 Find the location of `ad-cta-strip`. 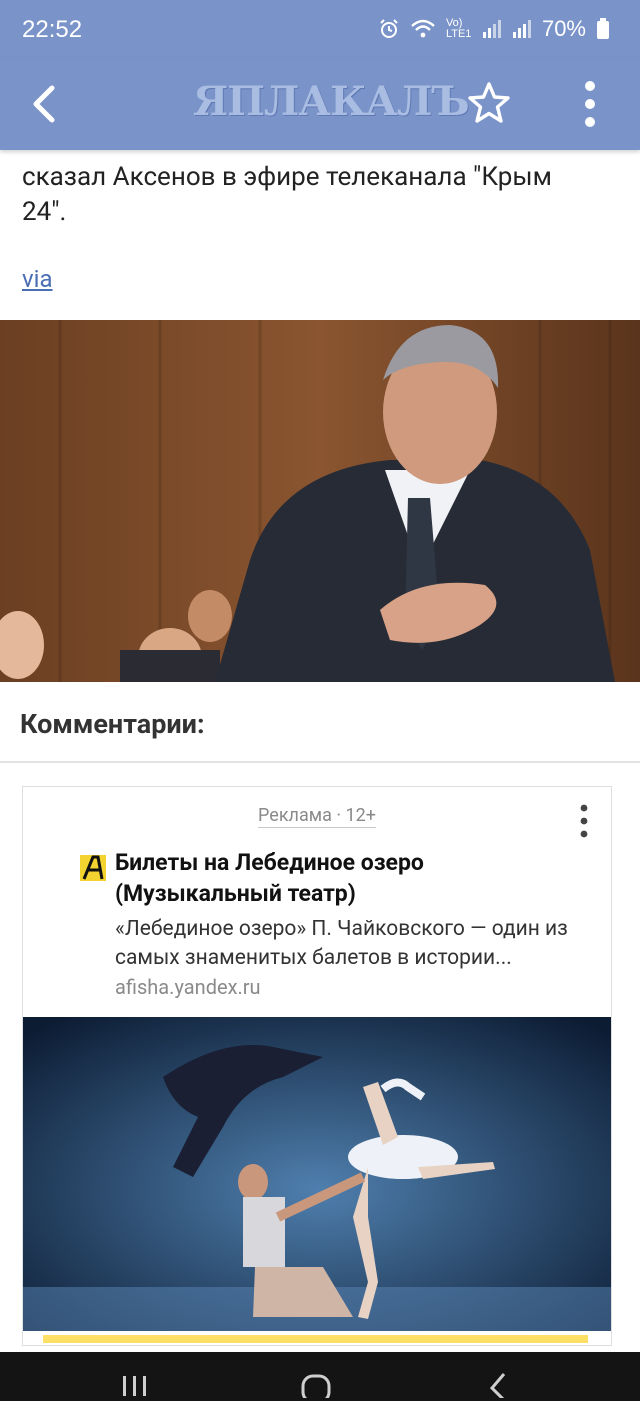

ad-cta-strip is located at coordinates (315, 1339).